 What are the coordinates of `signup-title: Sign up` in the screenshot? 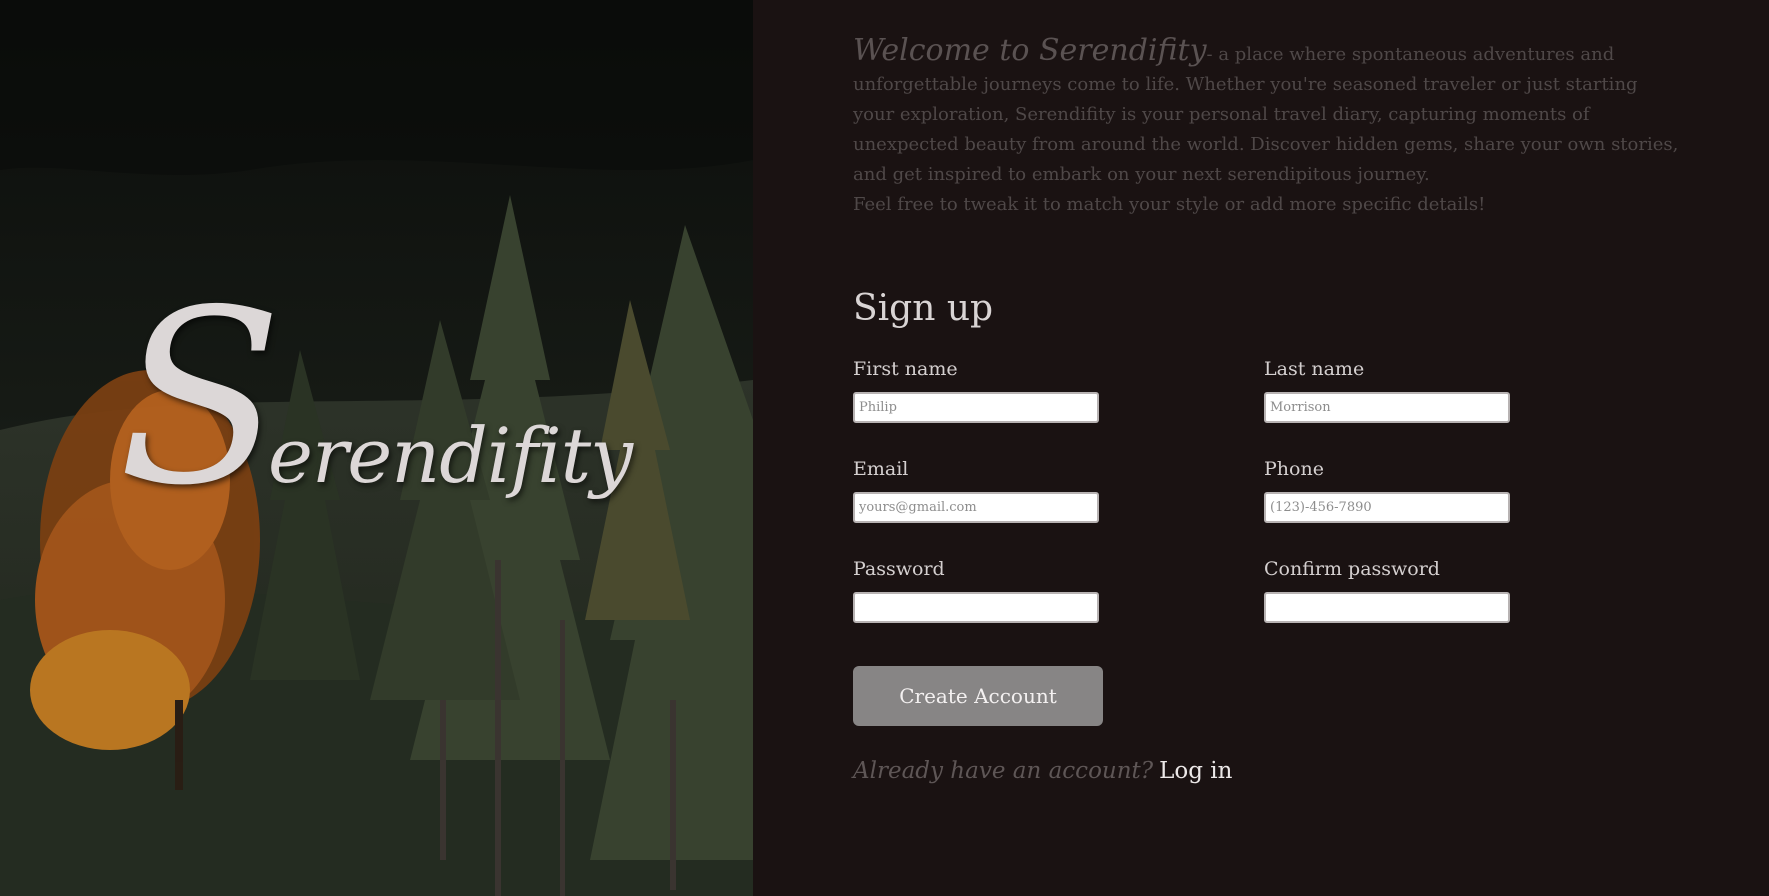 It's located at (923, 308).